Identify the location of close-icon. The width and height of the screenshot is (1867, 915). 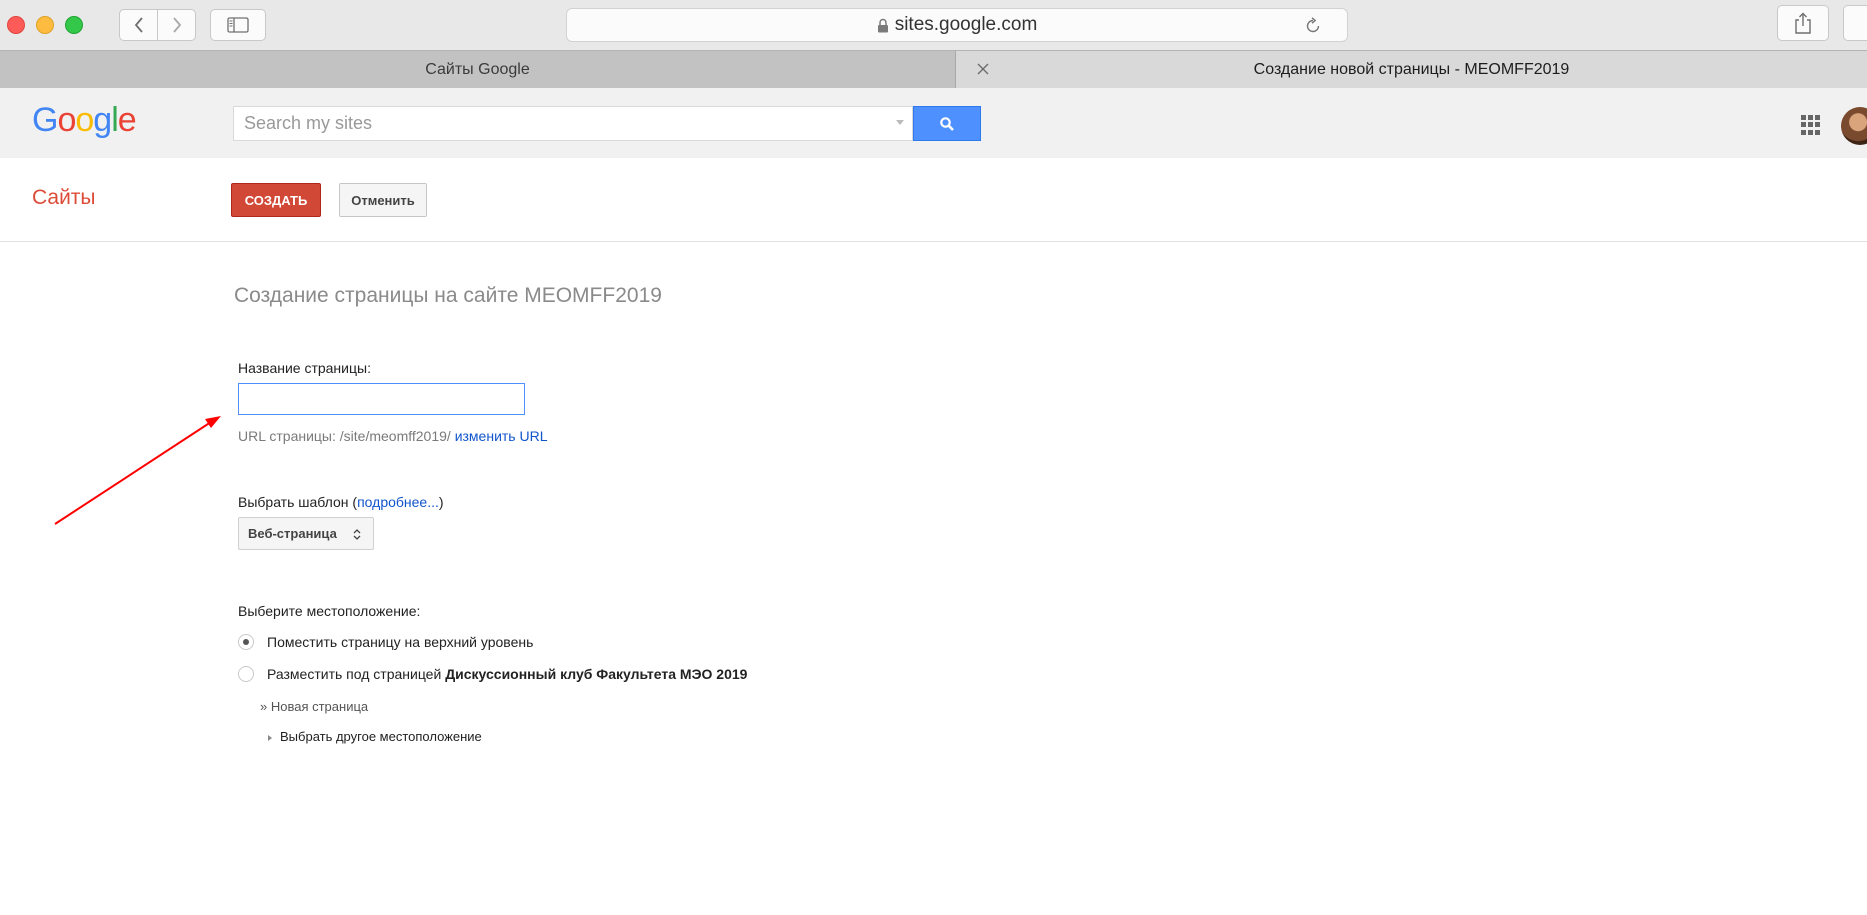
(983, 69).